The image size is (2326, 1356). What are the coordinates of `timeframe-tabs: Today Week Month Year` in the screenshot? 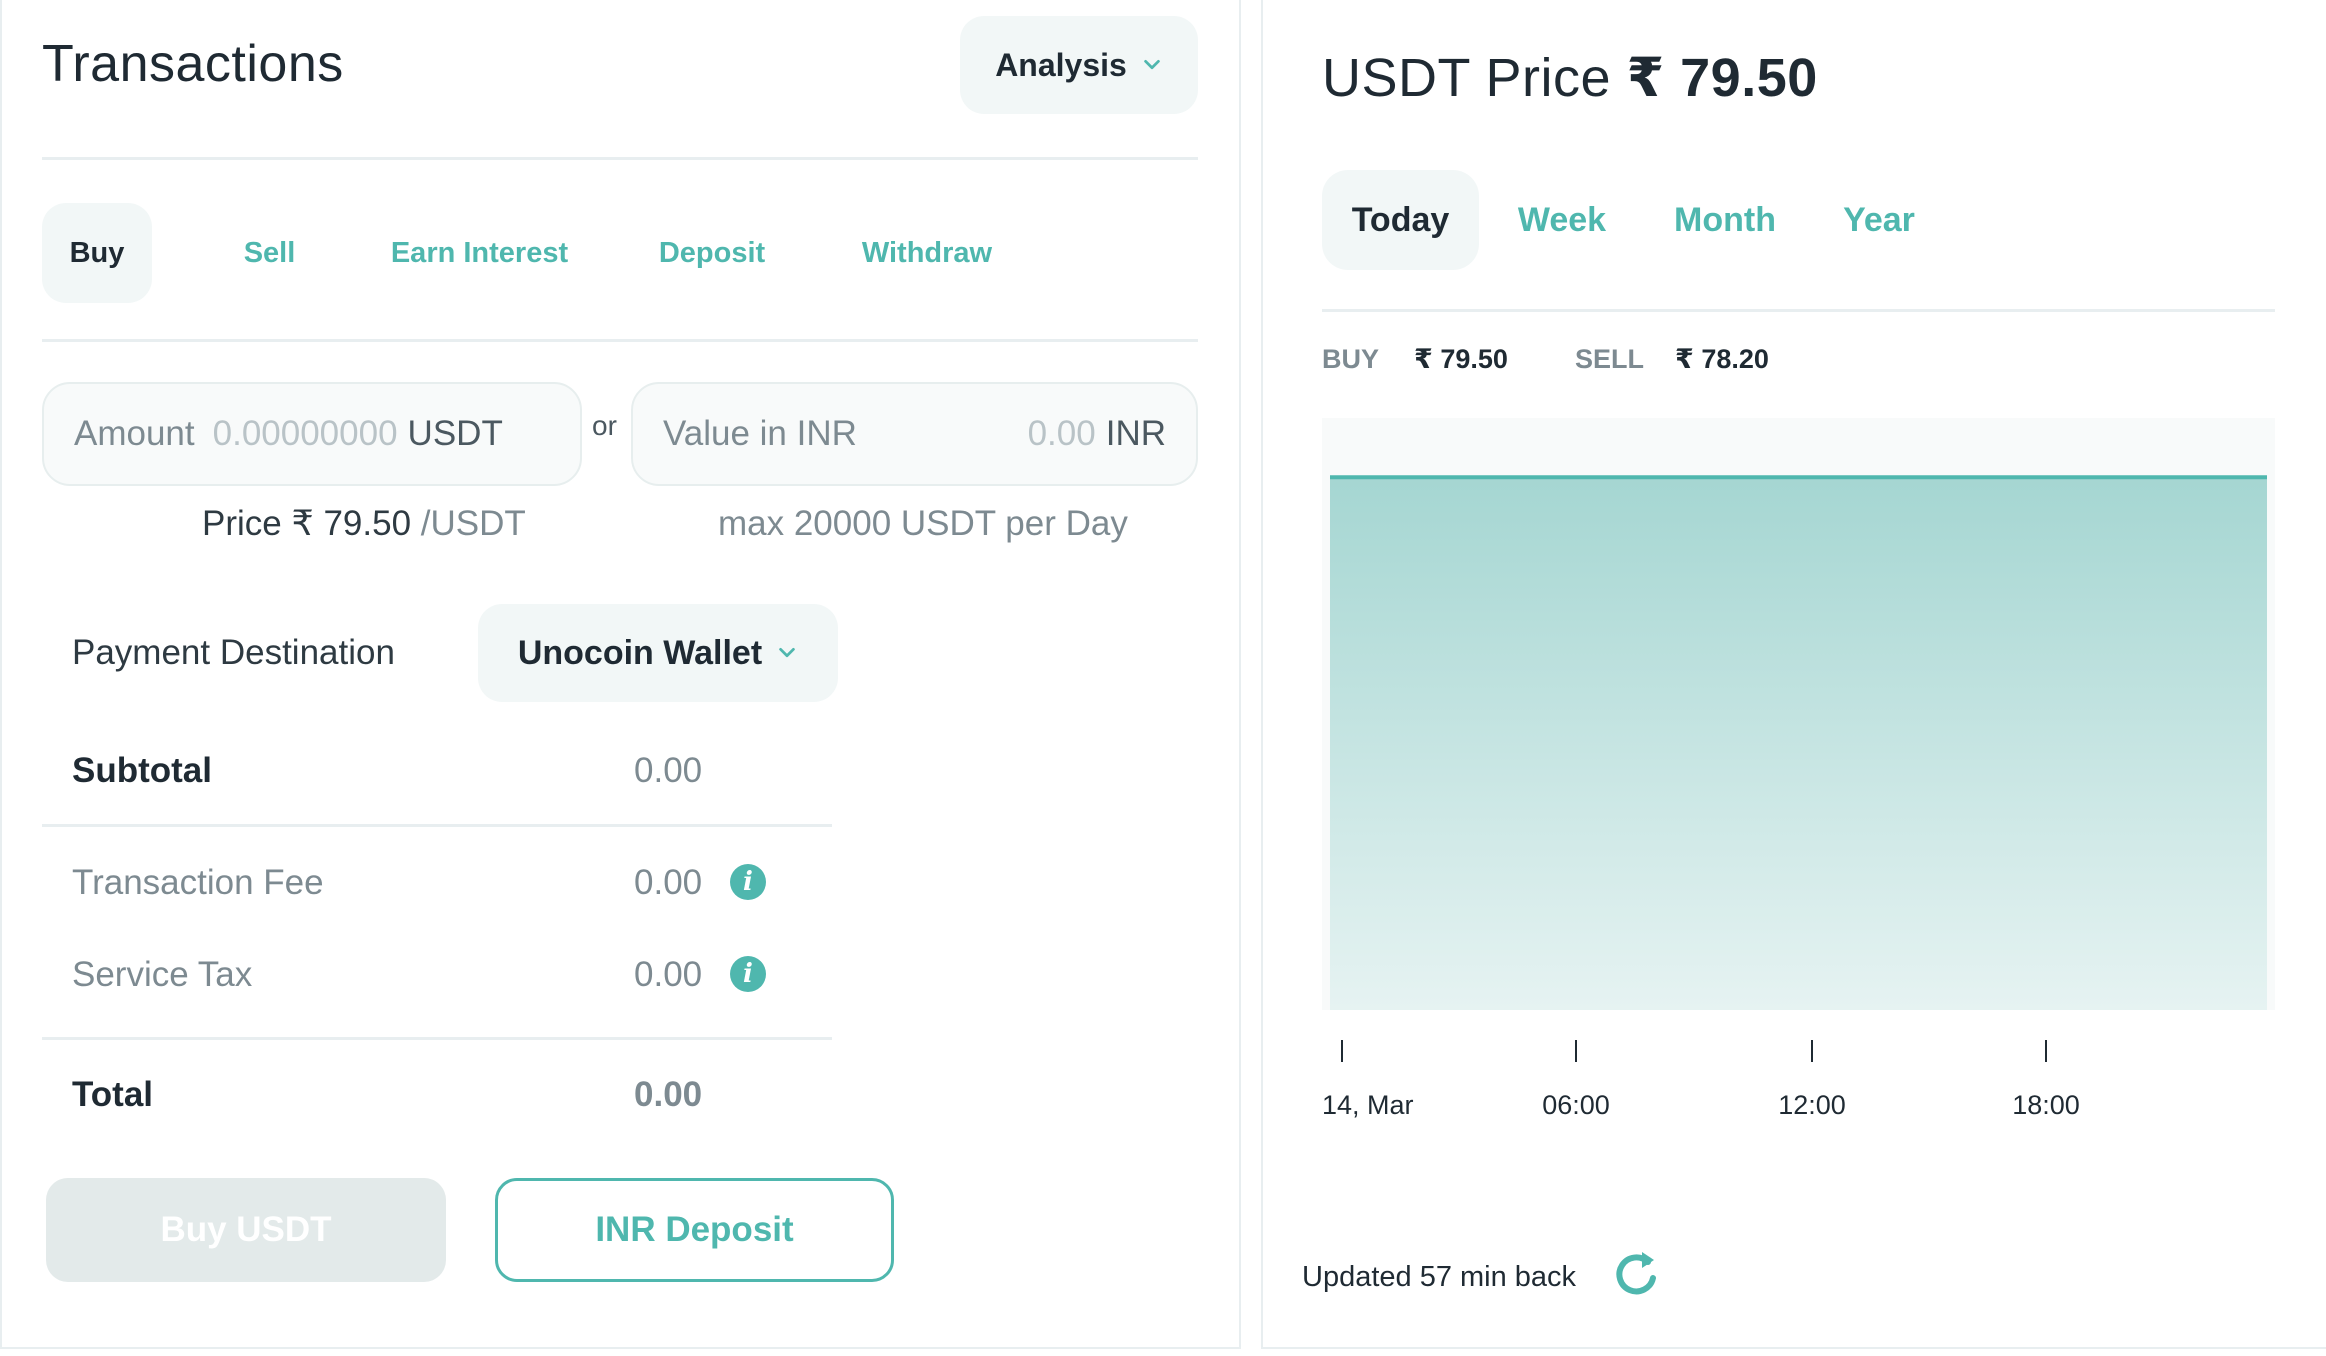 It's located at (1630, 220).